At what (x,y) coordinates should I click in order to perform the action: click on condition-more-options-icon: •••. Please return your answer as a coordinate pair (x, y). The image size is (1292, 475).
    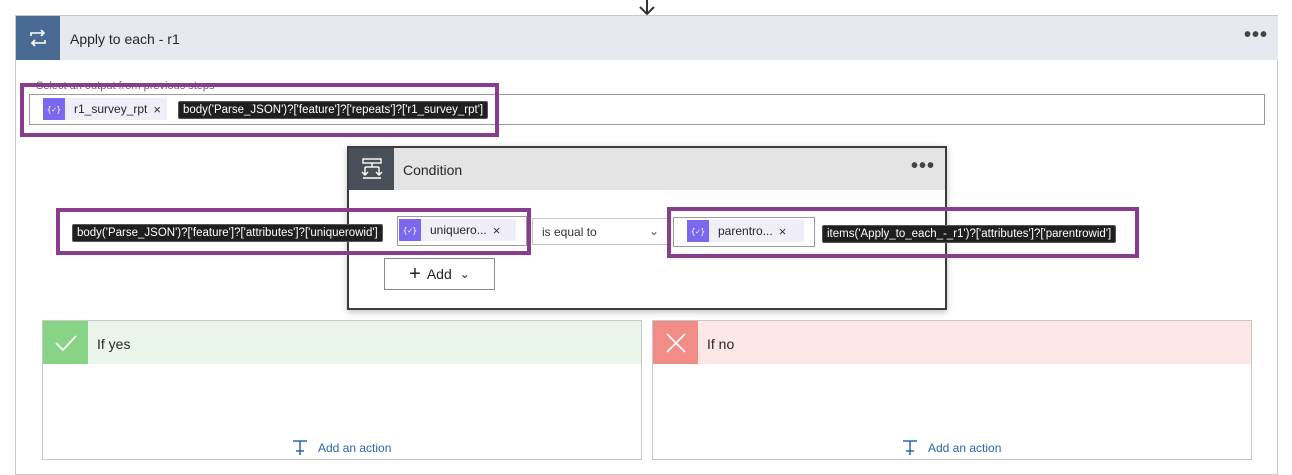
    Looking at the image, I should click on (923, 166).